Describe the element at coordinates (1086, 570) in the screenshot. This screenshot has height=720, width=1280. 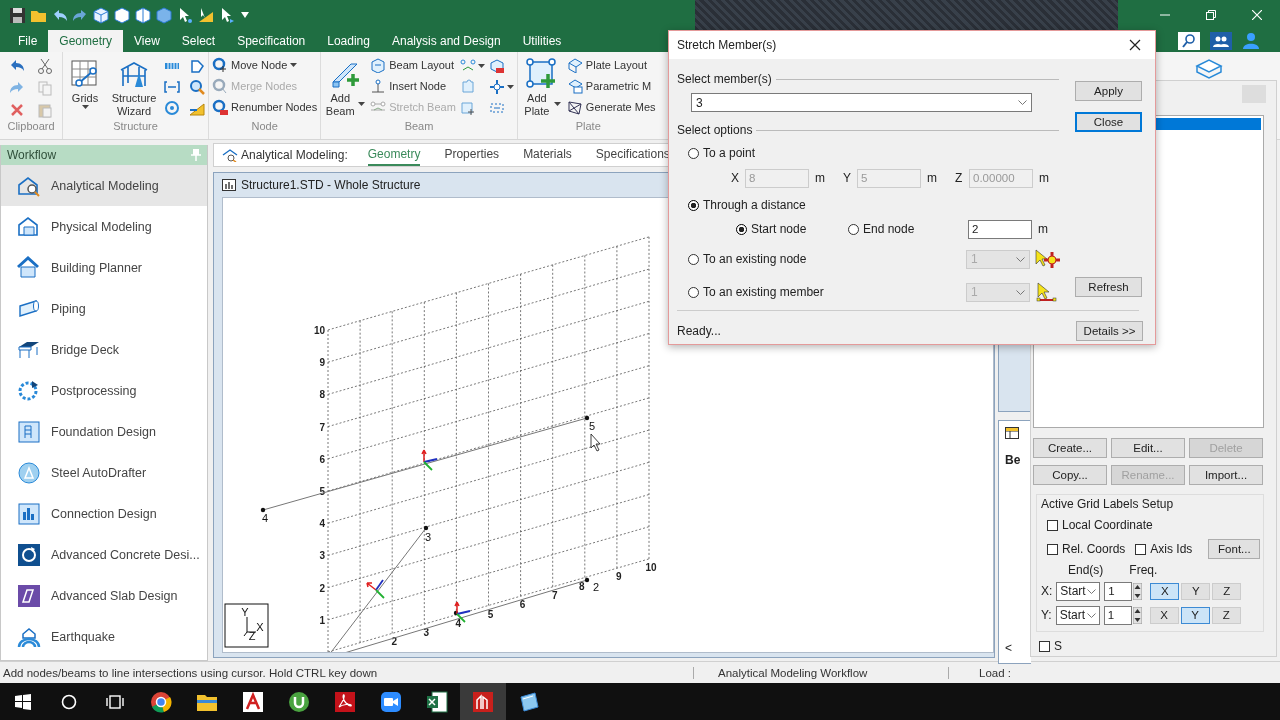
I see `column-header: End(s)` at that location.